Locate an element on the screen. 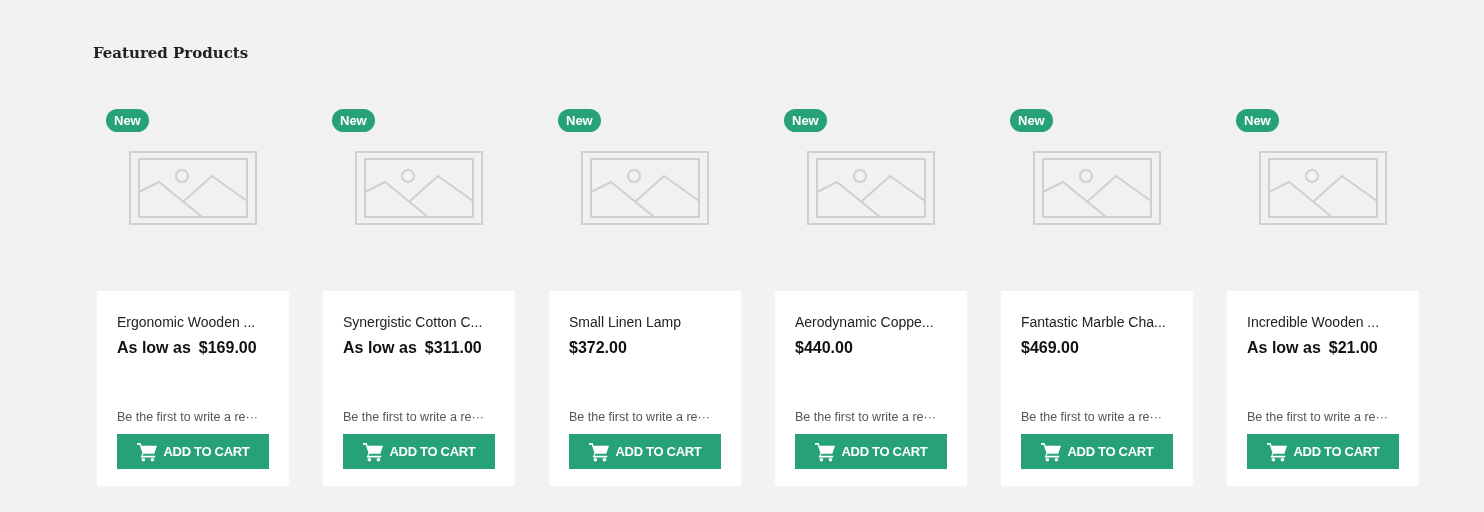 The width and height of the screenshot is (1484, 512). product-name: Small Linen Lamp is located at coordinates (645, 323).